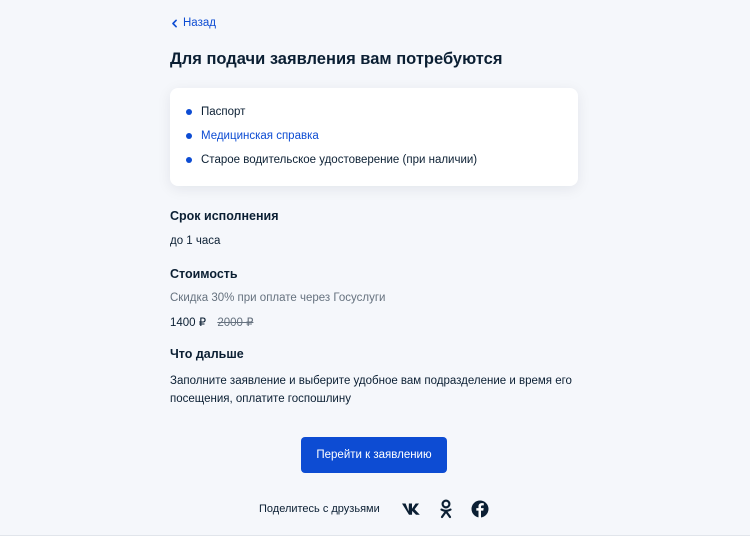 This screenshot has height=536, width=750. What do you see at coordinates (195, 241) in the screenshot?
I see `deadline-value: до 1 часа` at bounding box center [195, 241].